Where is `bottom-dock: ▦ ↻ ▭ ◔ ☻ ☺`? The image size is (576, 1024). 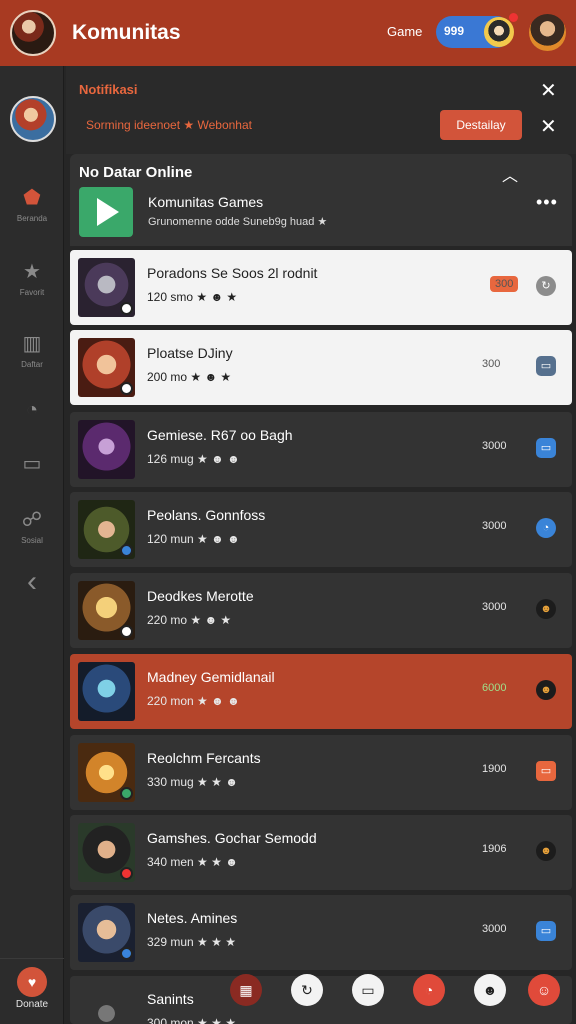 bottom-dock: ▦ ↻ ▭ ◔ ☻ ☺ is located at coordinates (403, 994).